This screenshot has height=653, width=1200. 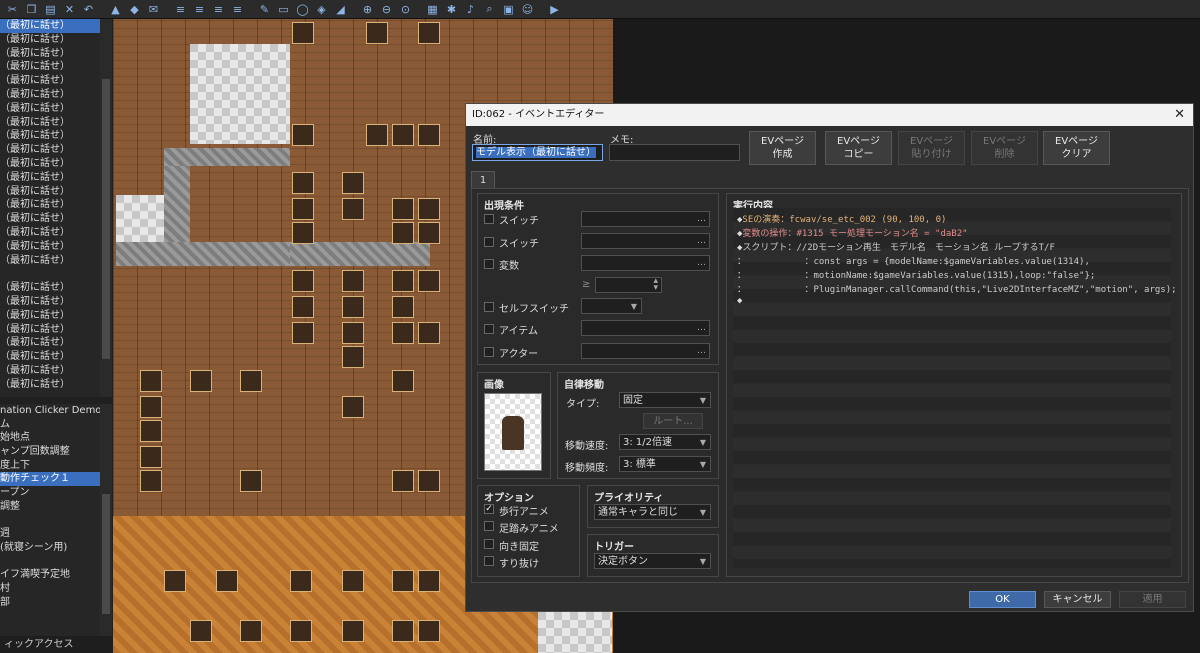 What do you see at coordinates (1077, 599) in the screenshot?
I see `cancel-button: キャンセル` at bounding box center [1077, 599].